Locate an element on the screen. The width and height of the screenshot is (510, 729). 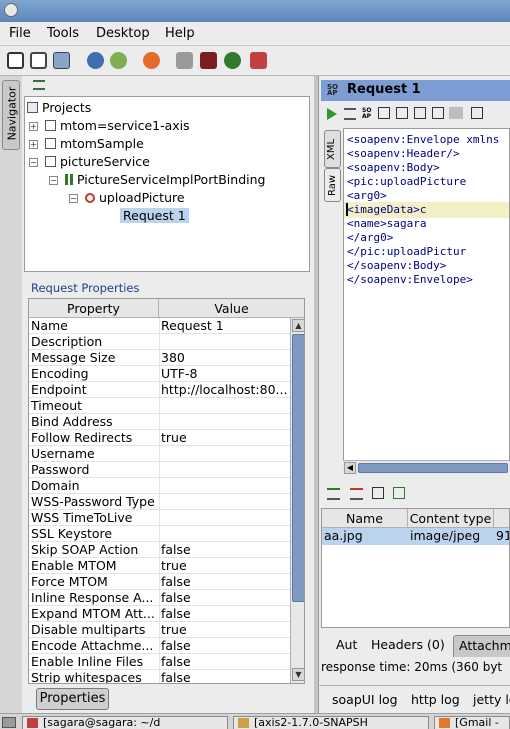
refresh-icon is located at coordinates (151, 60).